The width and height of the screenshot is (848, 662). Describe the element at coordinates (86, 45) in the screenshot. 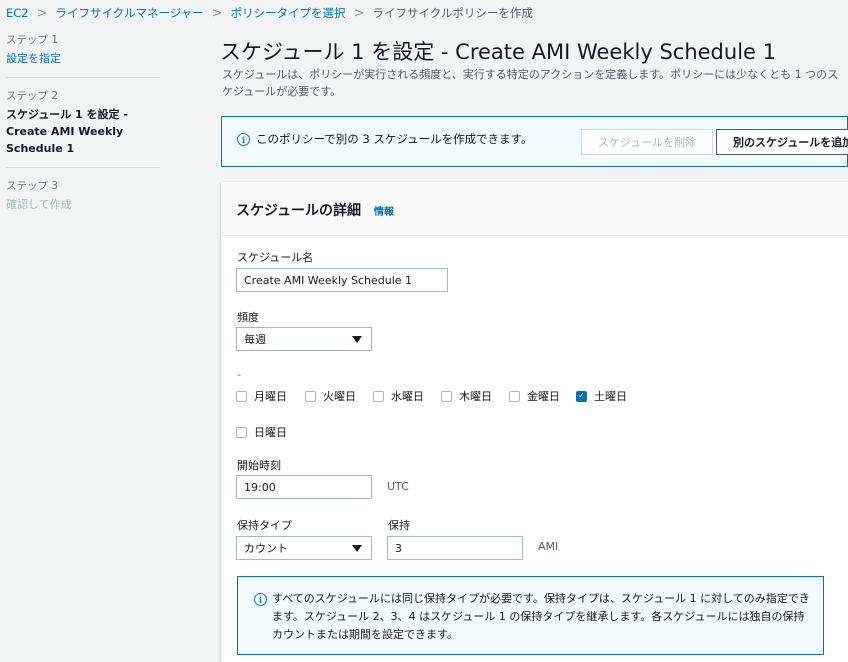

I see `step-1: ステップ 1 設定を指定` at that location.